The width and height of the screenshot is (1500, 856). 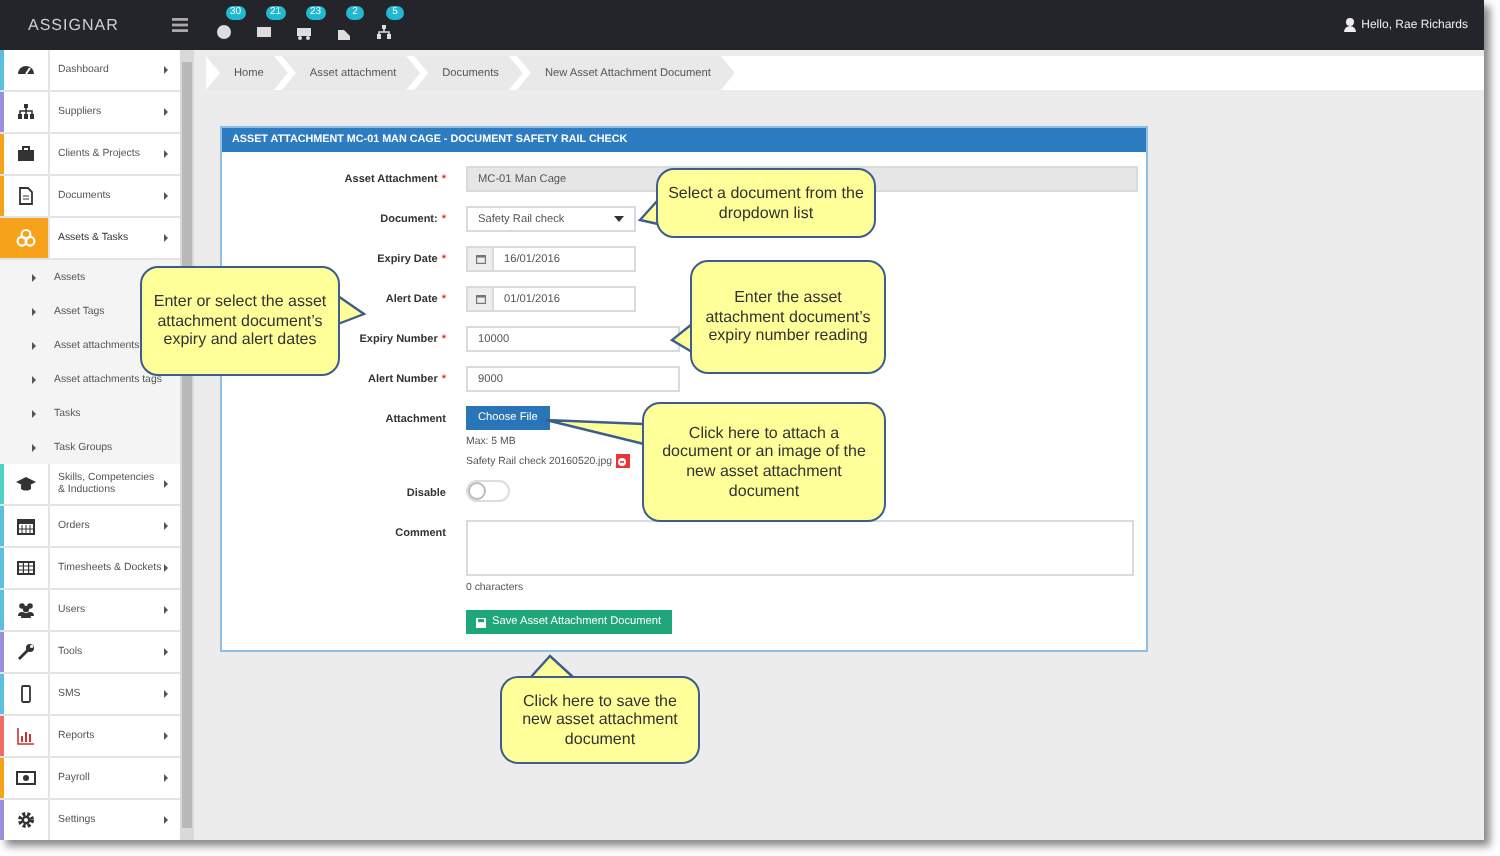 What do you see at coordinates (788, 317) in the screenshot?
I see `callout-tooltip: Enter the asset attachment document’s expiry number reading` at bounding box center [788, 317].